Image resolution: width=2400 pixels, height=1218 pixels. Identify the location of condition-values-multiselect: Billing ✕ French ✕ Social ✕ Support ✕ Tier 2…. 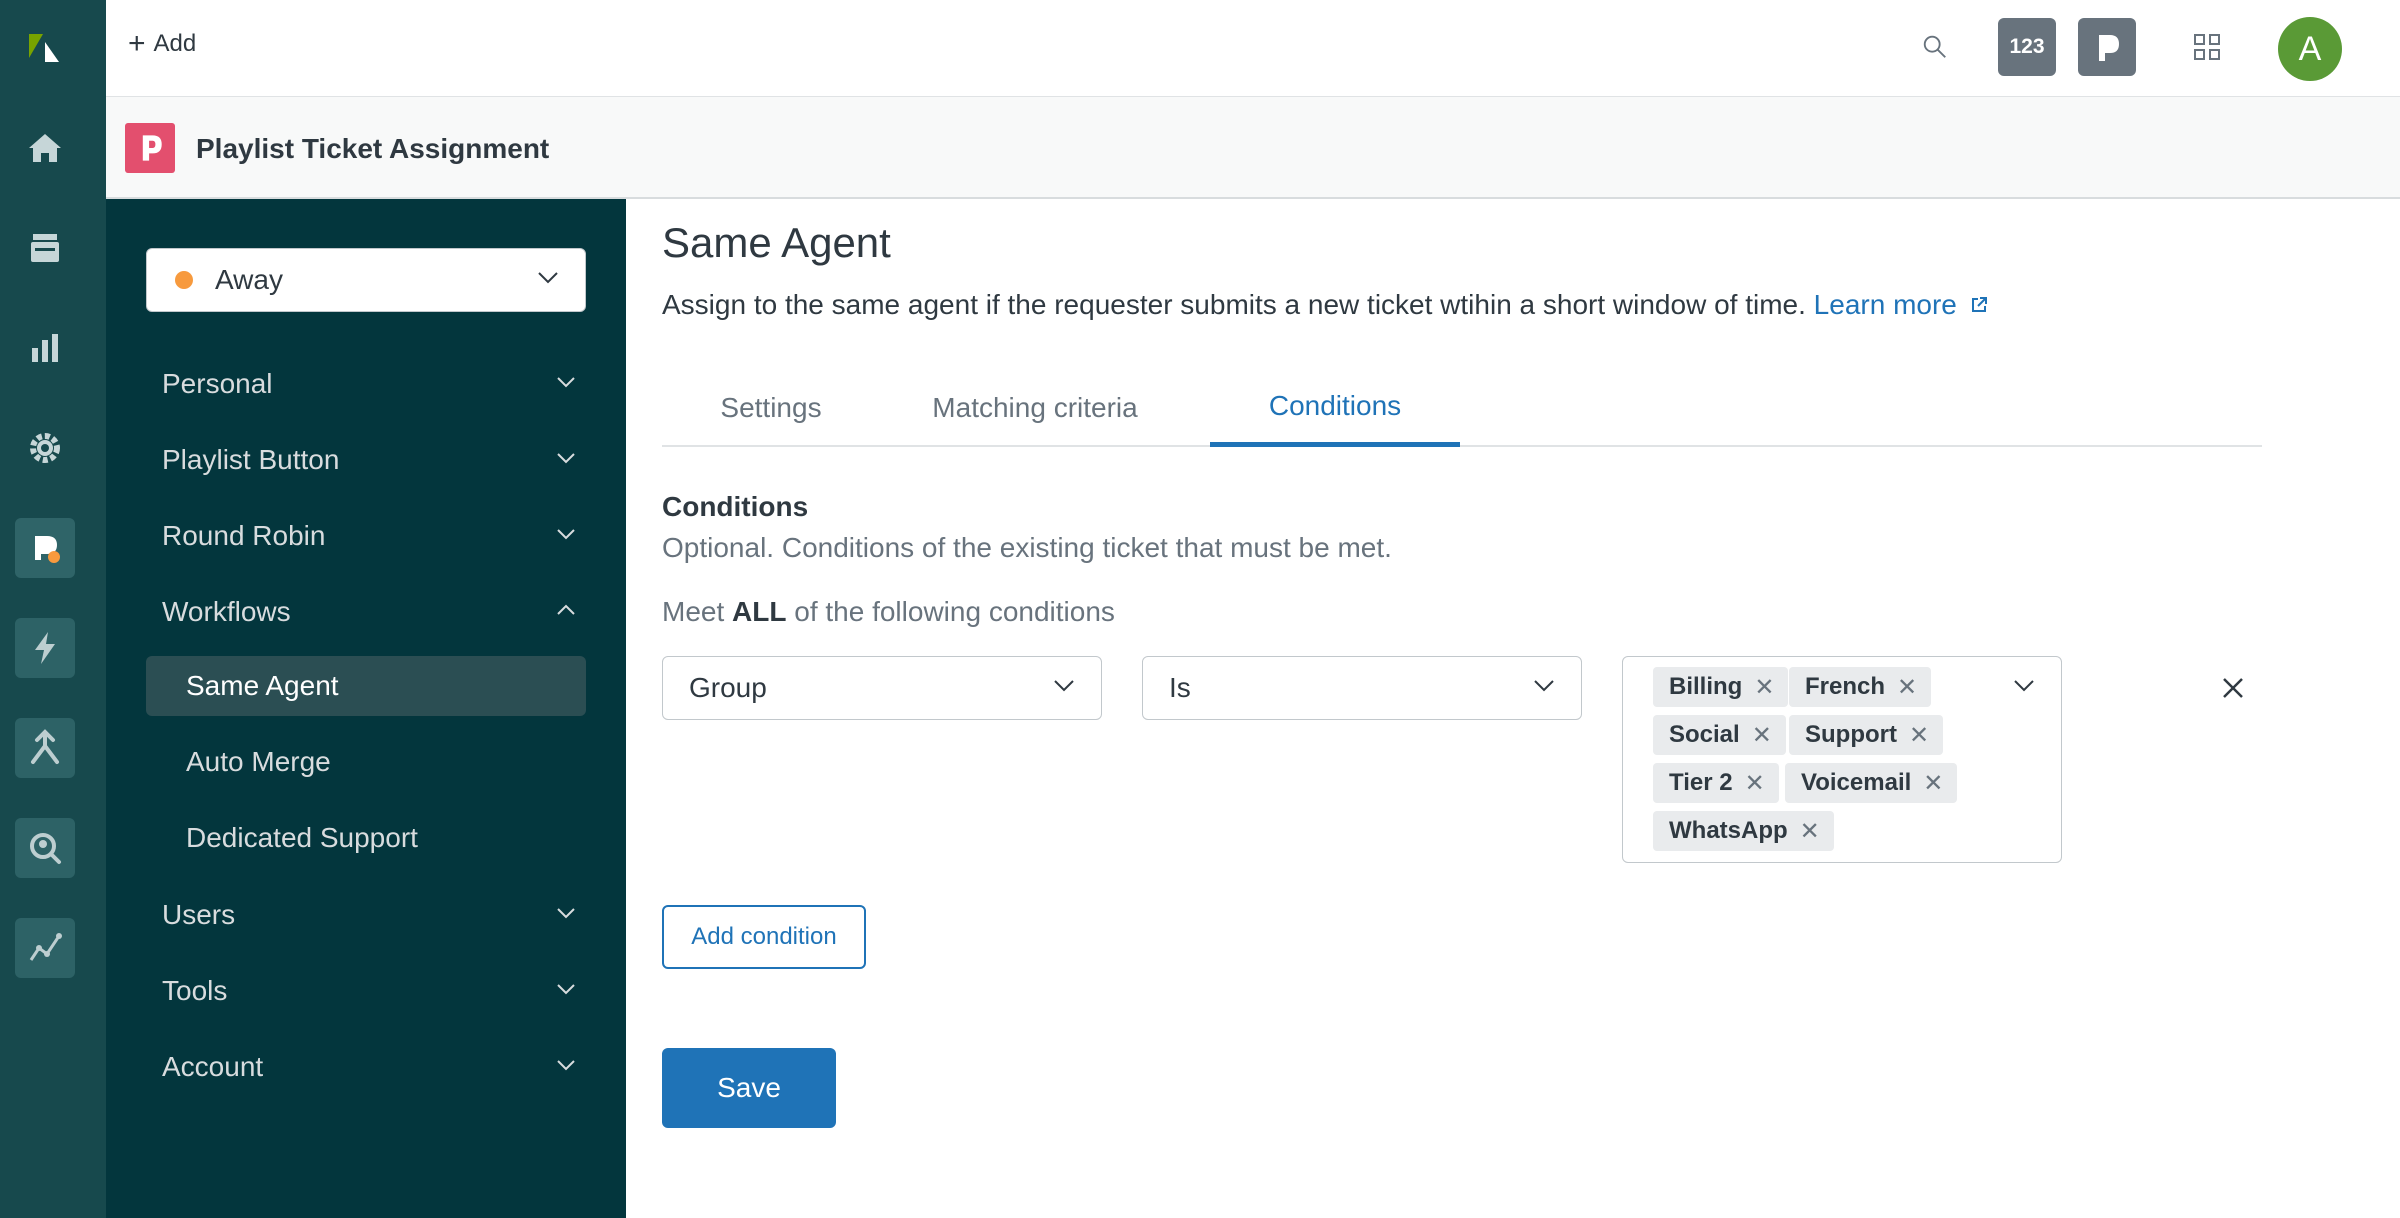
(1842, 759).